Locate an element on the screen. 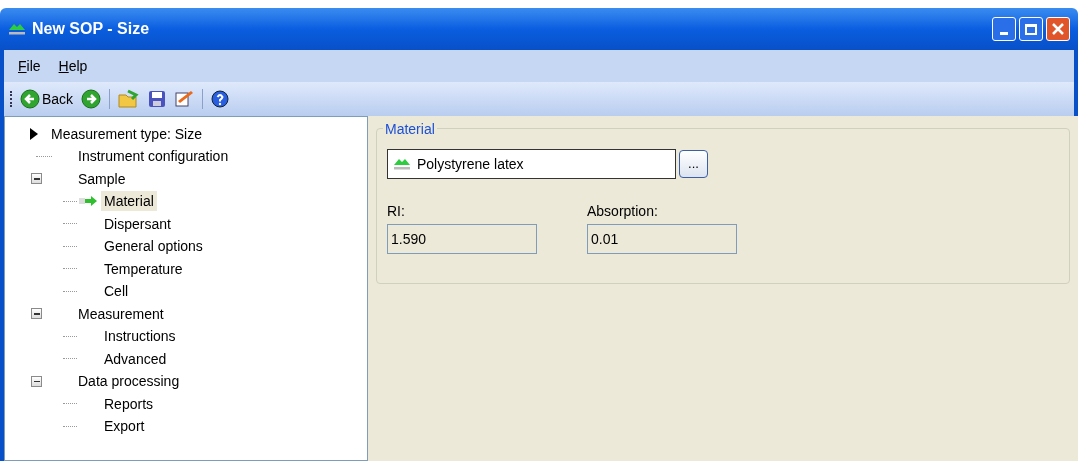 This screenshot has height=461, width=1078. tree-root: Measurement type: Size is located at coordinates (126, 134).